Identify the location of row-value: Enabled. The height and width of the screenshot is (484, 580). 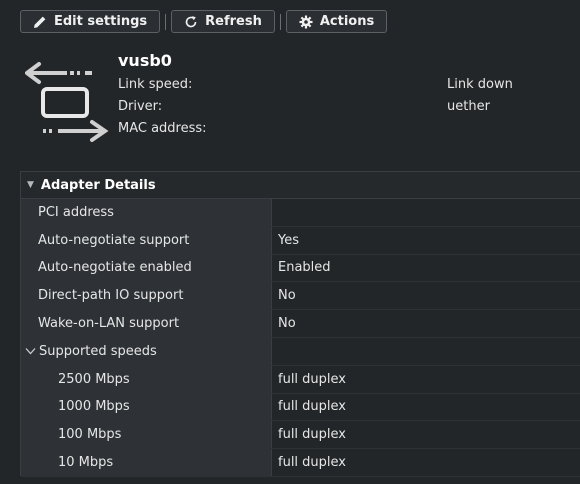
(426, 268).